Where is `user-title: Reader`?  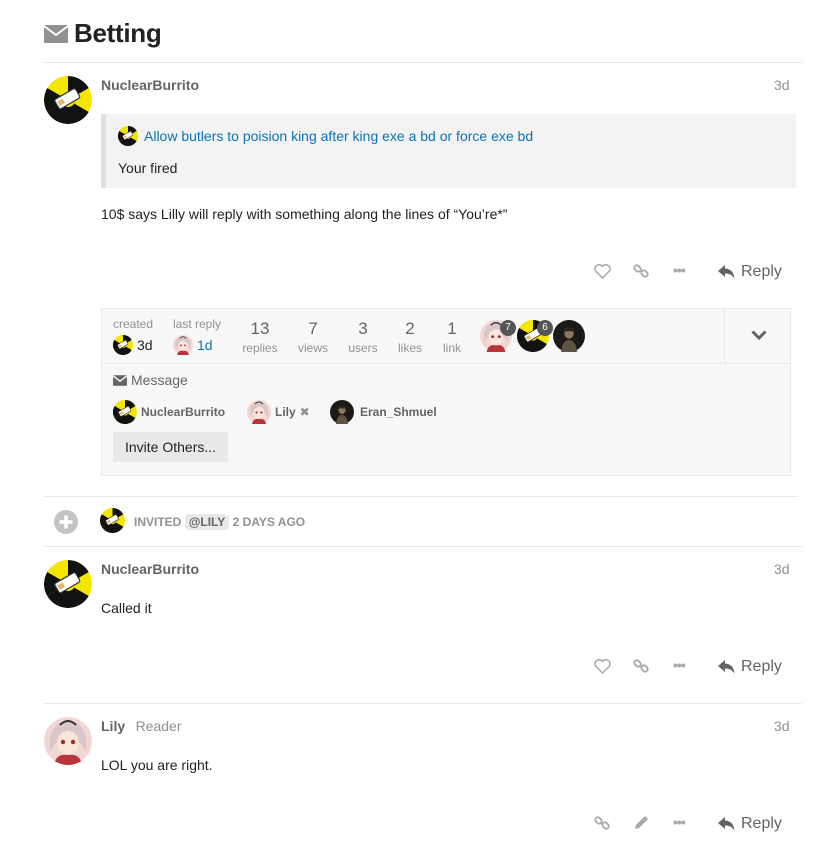 user-title: Reader is located at coordinates (158, 726).